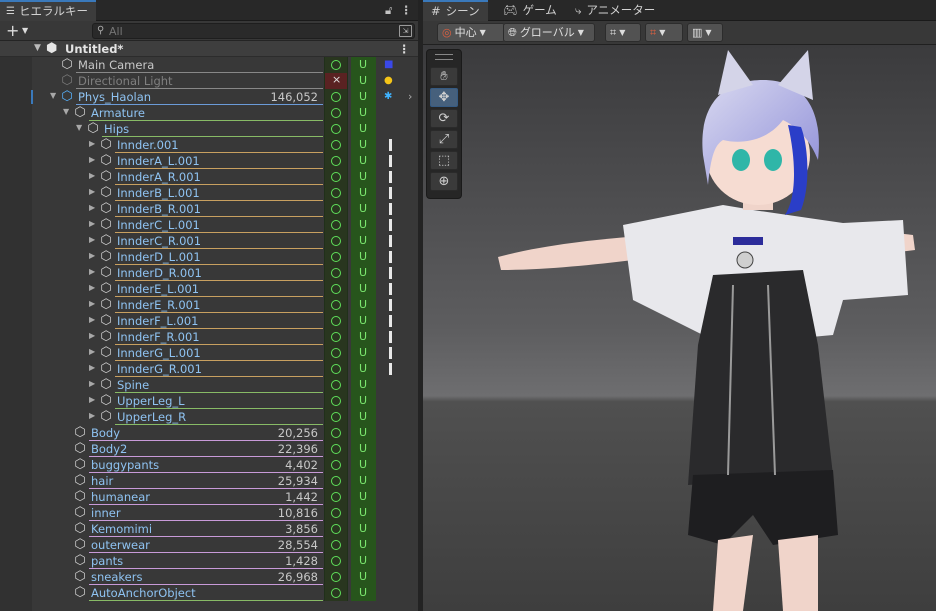 This screenshot has height=611, width=936. Describe the element at coordinates (209, 193) in the screenshot. I see `hierarchy-row: ▶ ⬡ InnderB_L.001 U` at that location.